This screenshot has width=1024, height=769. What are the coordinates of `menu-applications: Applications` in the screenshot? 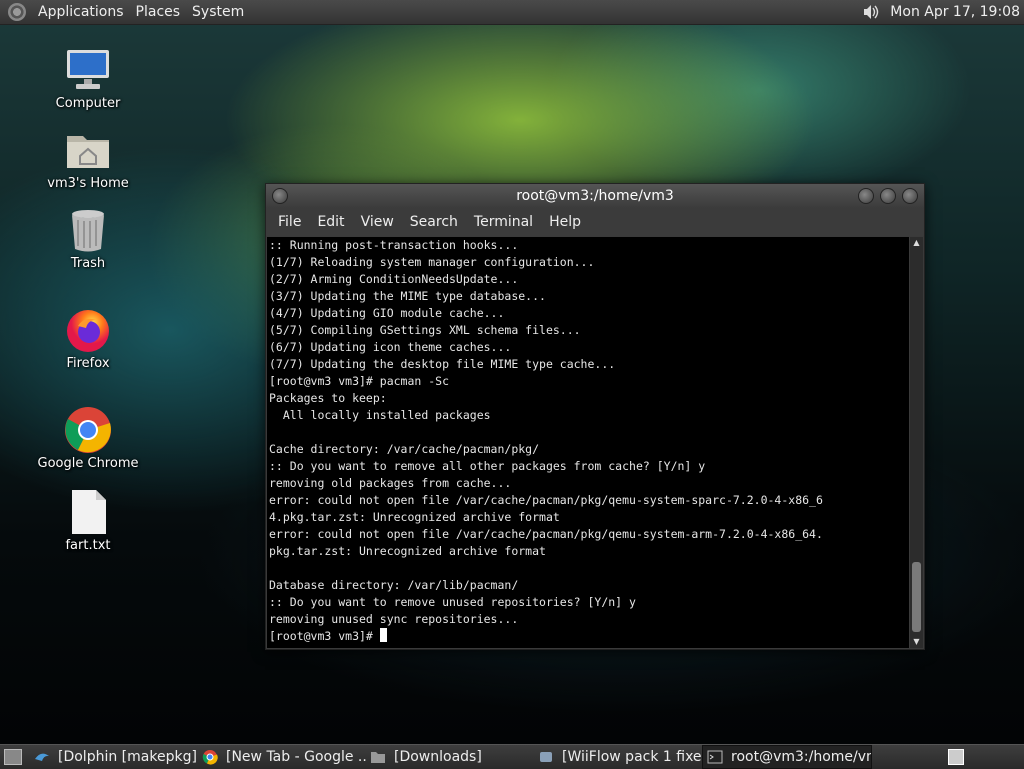 It's located at (81, 12).